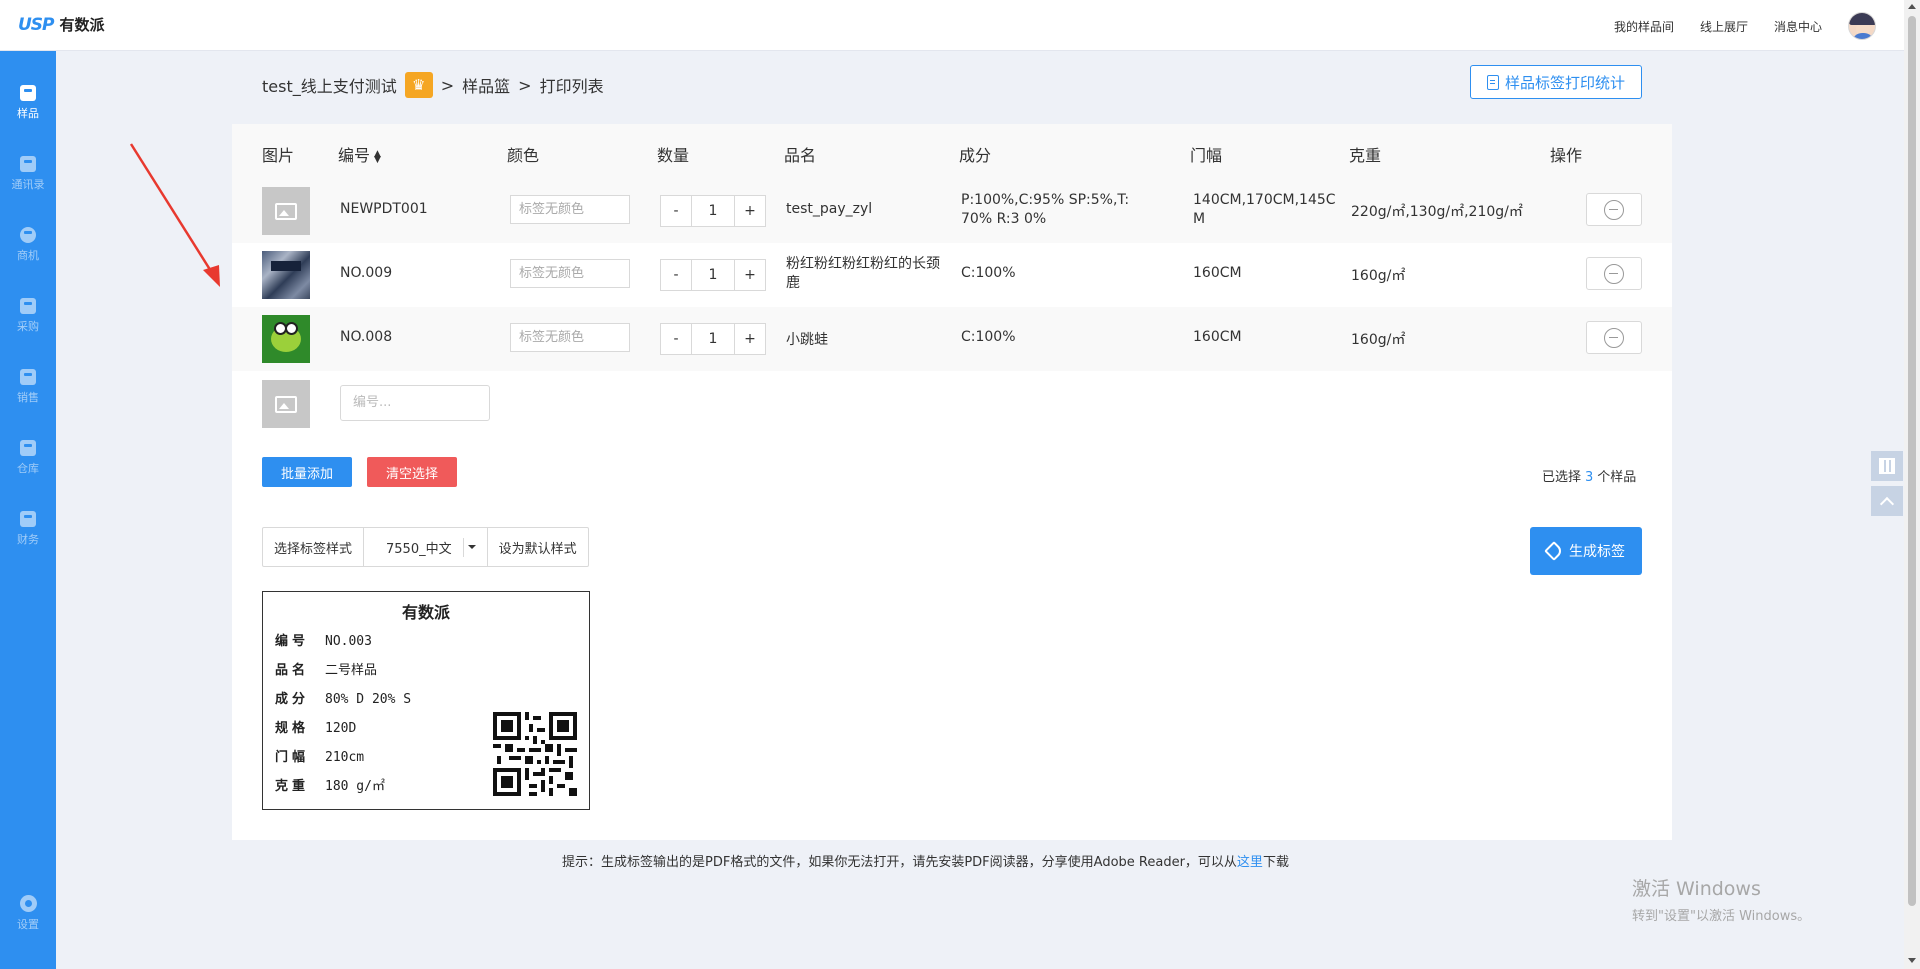 This screenshot has width=1920, height=969. Describe the element at coordinates (329, 85) in the screenshot. I see `breadcrumb-company: test_线上支付测试` at that location.